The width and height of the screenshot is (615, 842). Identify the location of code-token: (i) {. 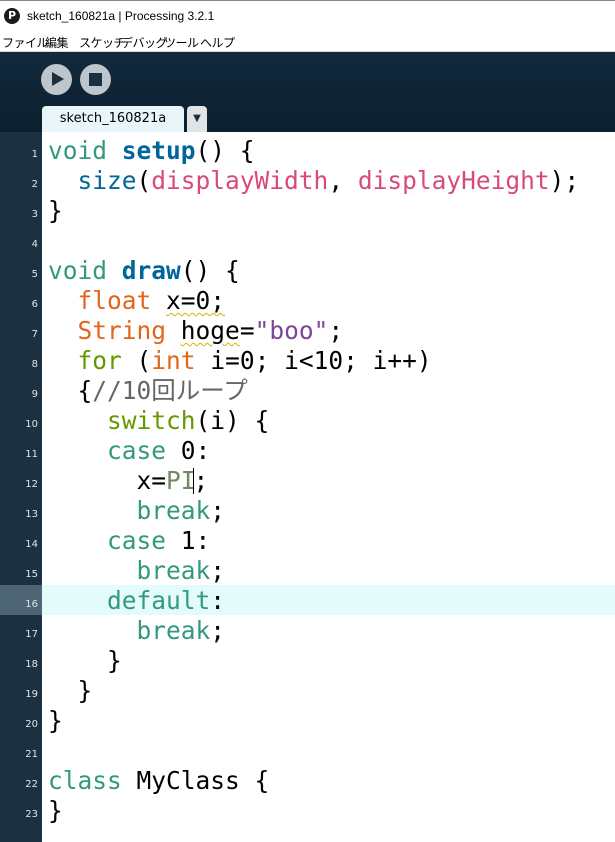
(232, 420).